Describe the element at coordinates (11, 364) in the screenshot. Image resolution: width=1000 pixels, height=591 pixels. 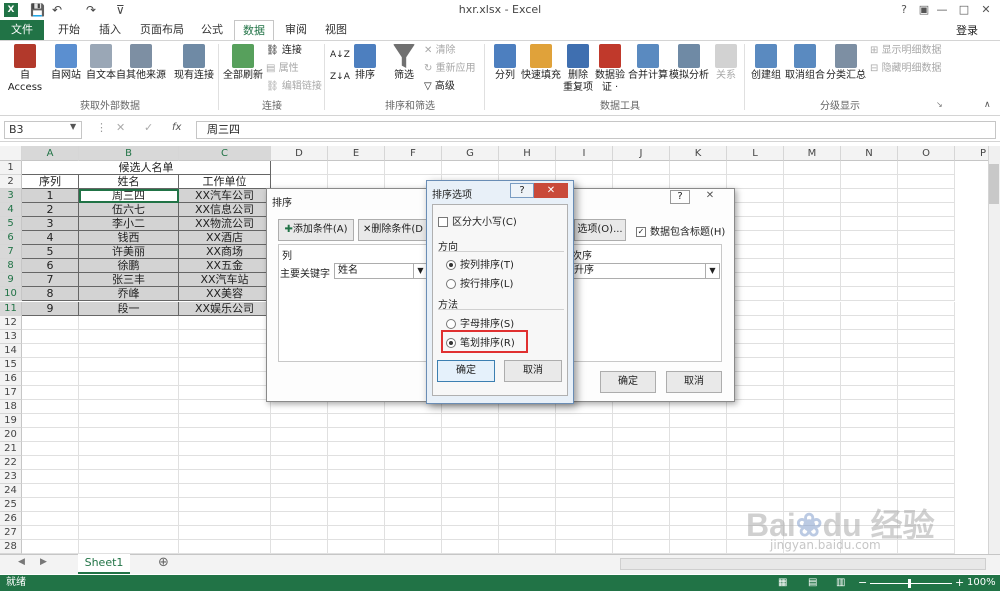
I see `row-header-15: 15` at that location.